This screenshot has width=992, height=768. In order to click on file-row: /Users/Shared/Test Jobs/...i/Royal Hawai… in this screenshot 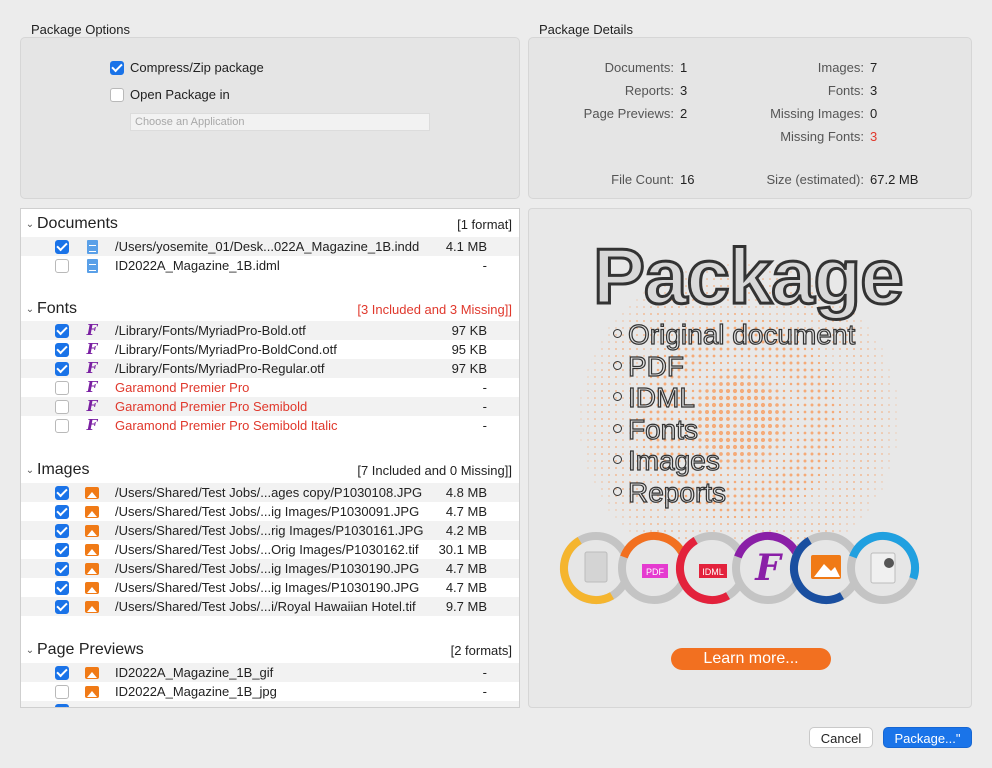, I will do `click(270, 606)`.